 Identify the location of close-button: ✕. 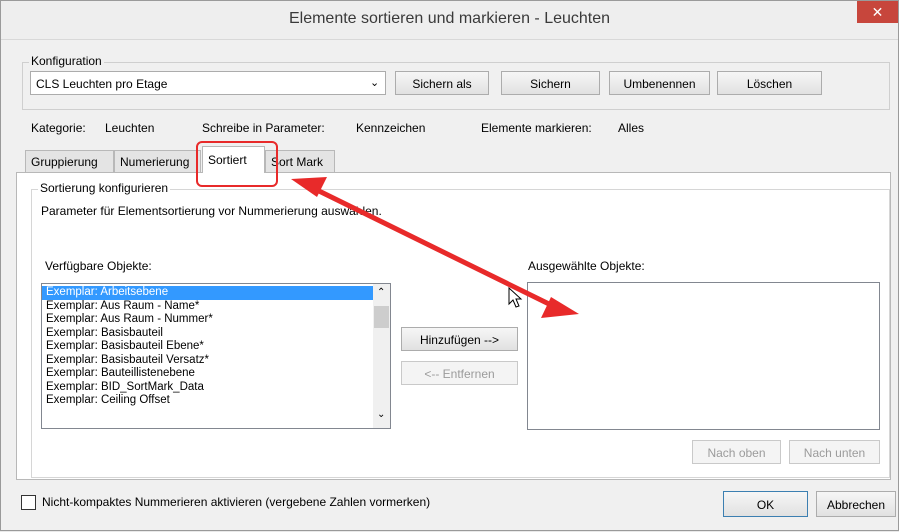
(877, 12).